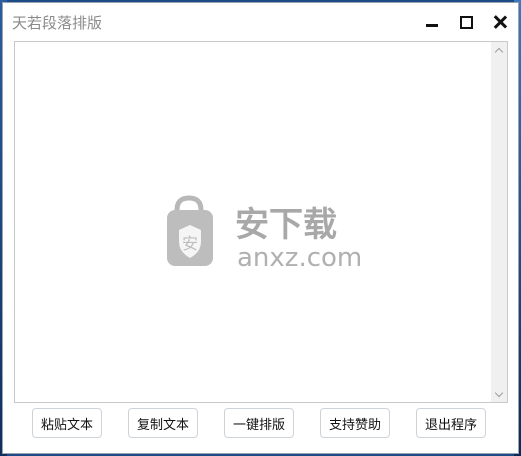  Describe the element at coordinates (190, 243) in the screenshot. I see `watermark-badge-char: 安` at that location.